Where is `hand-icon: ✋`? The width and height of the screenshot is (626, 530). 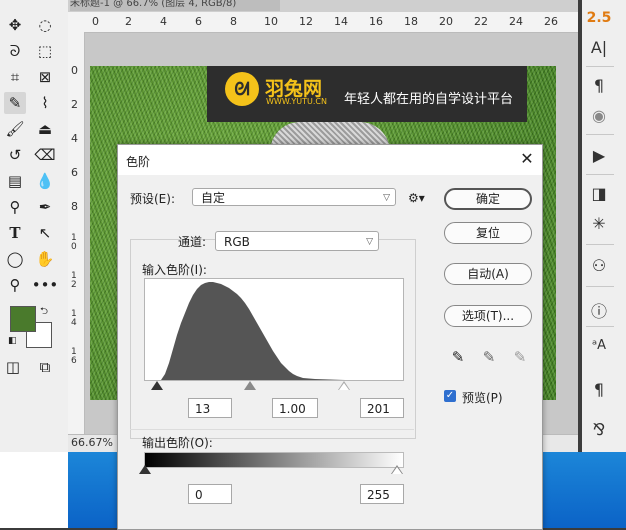
hand-icon: ✋ is located at coordinates (45, 259).